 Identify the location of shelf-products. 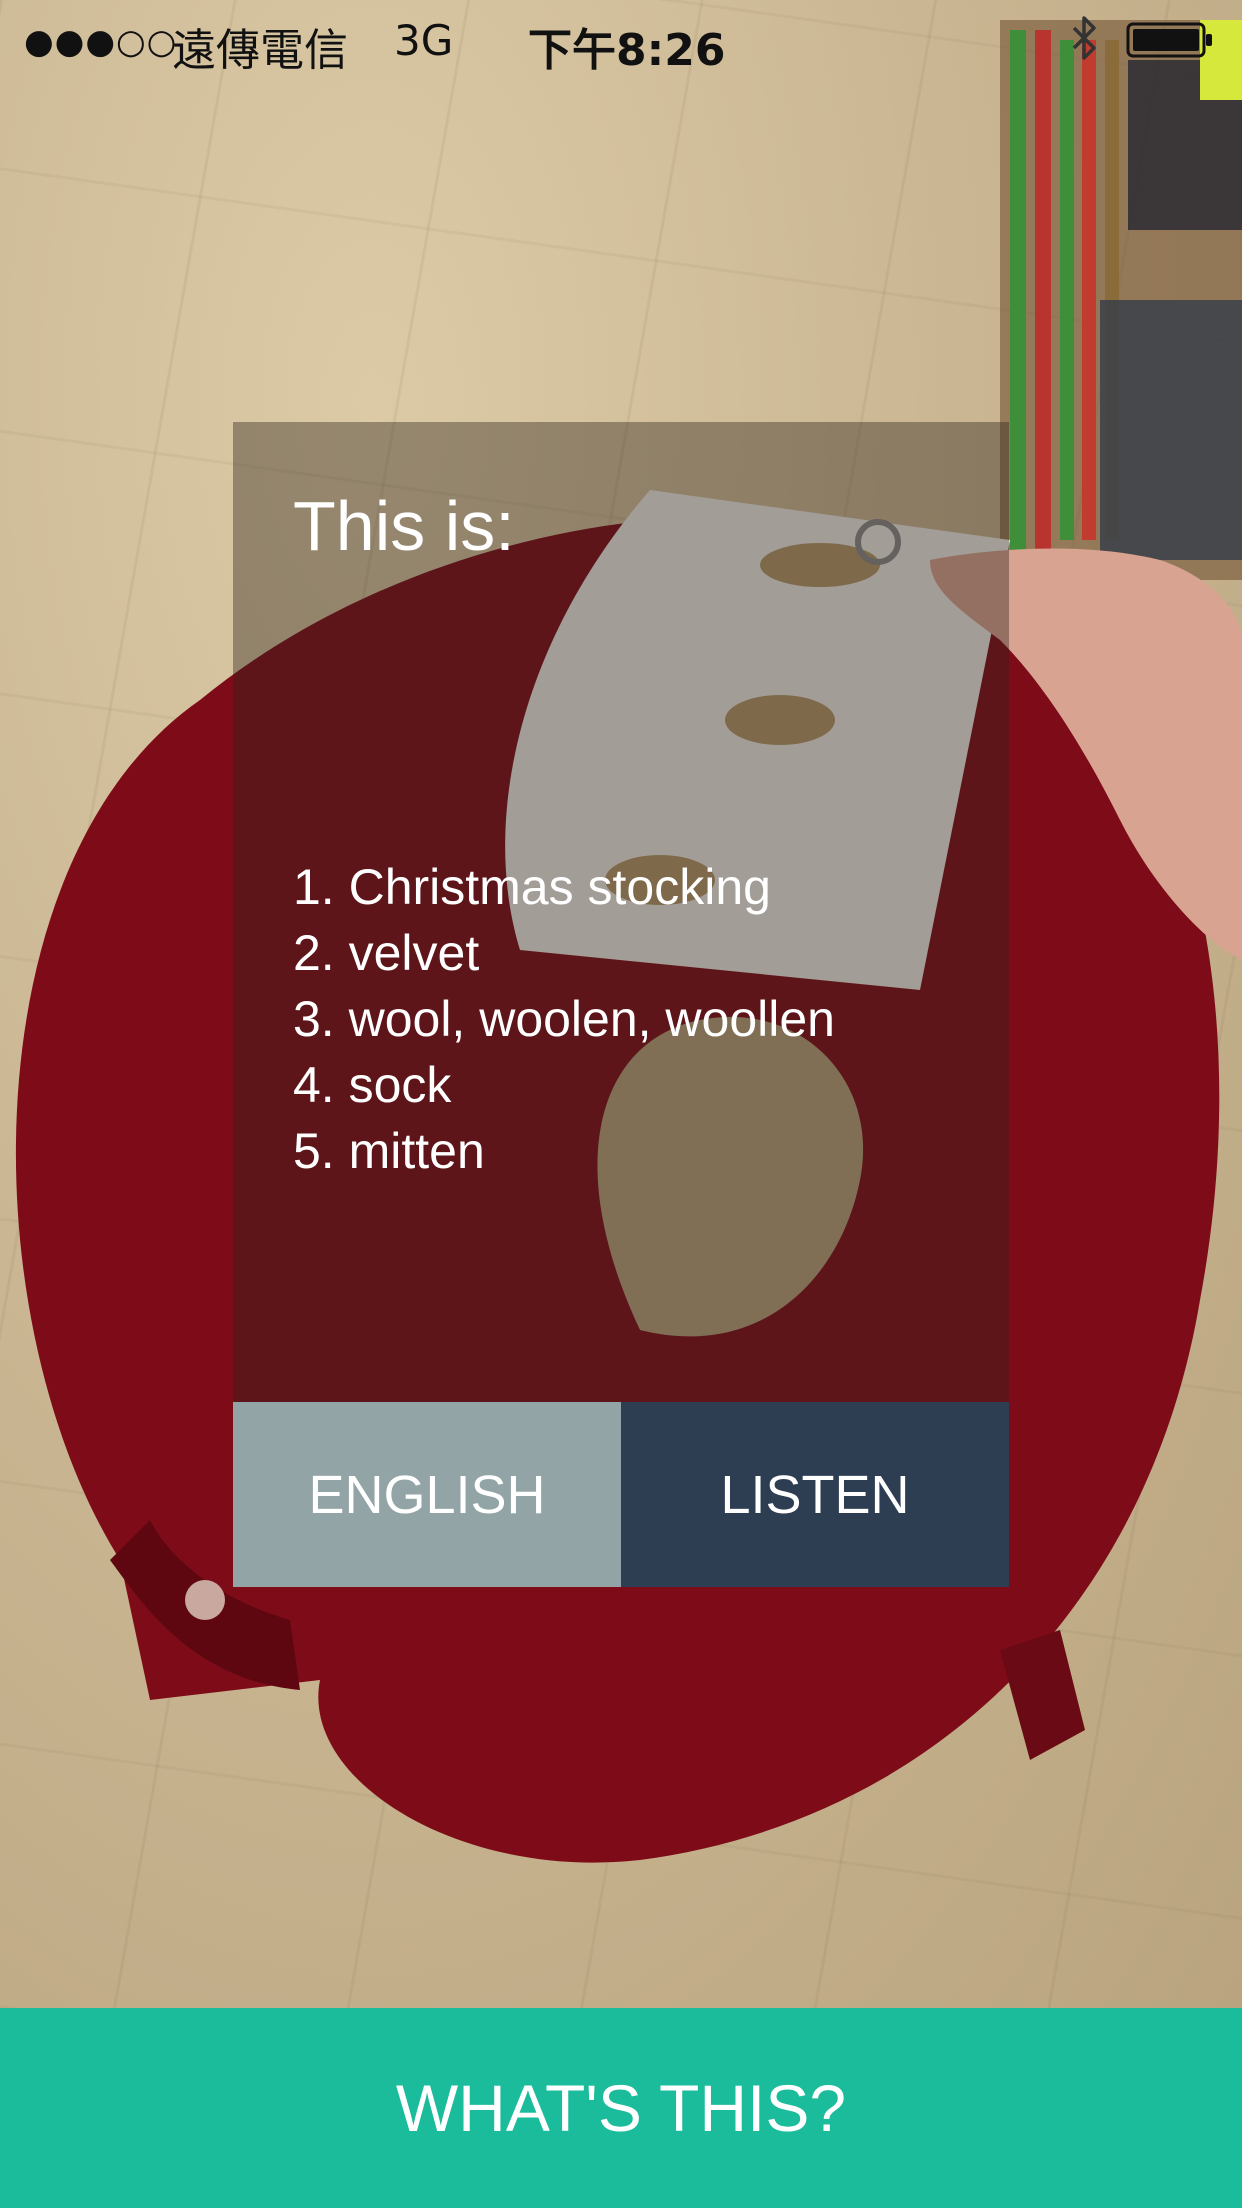
(1121, 300).